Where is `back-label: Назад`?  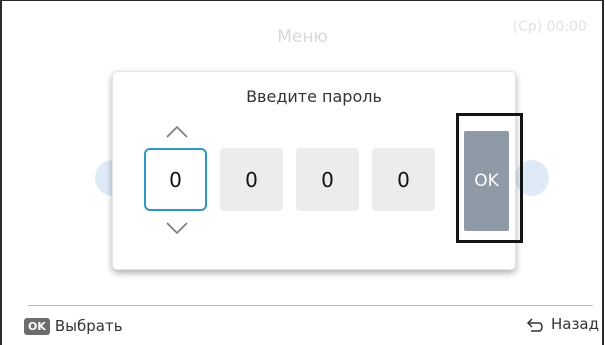
back-label: Назад is located at coordinates (574, 324).